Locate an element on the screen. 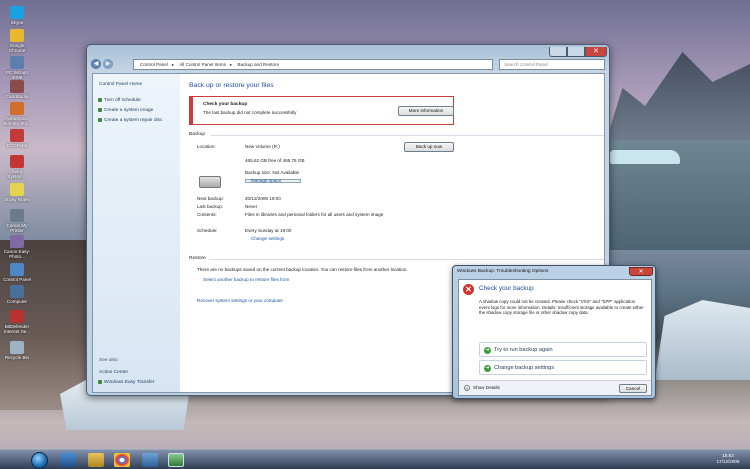  contents-label: Contents: is located at coordinates (207, 214).